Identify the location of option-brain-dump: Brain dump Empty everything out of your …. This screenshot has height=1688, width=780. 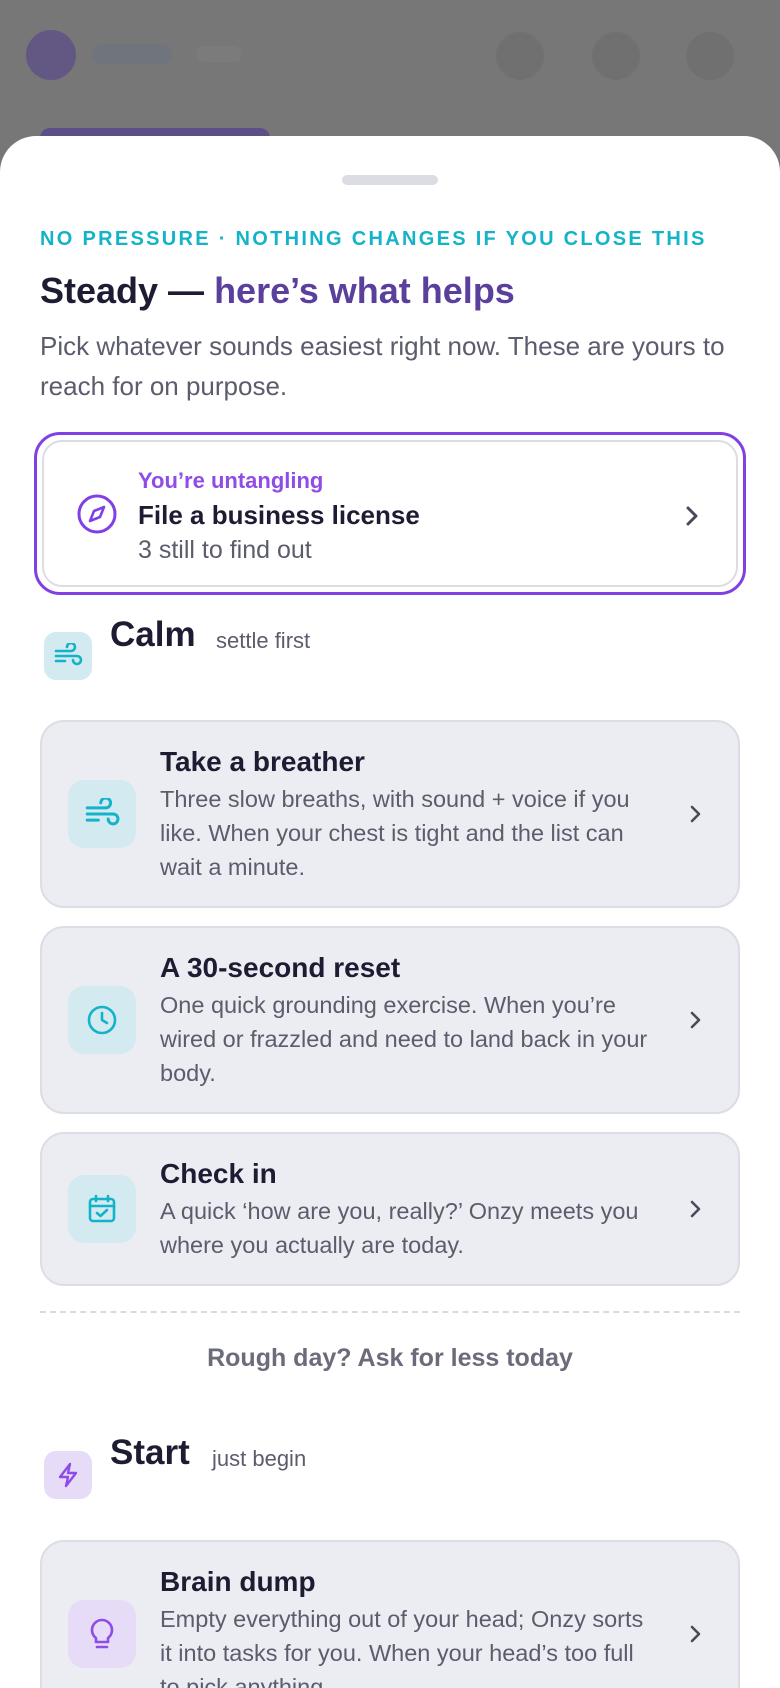
(390, 1614).